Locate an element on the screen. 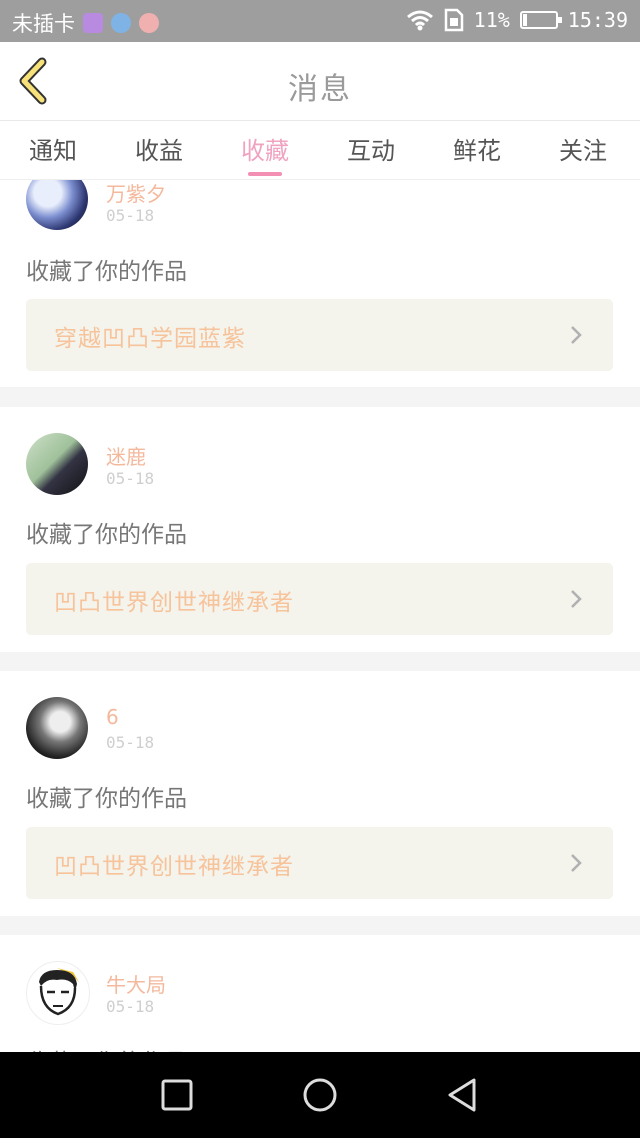 This screenshot has width=640, height=1138. gallery-app-icon is located at coordinates (93, 23).